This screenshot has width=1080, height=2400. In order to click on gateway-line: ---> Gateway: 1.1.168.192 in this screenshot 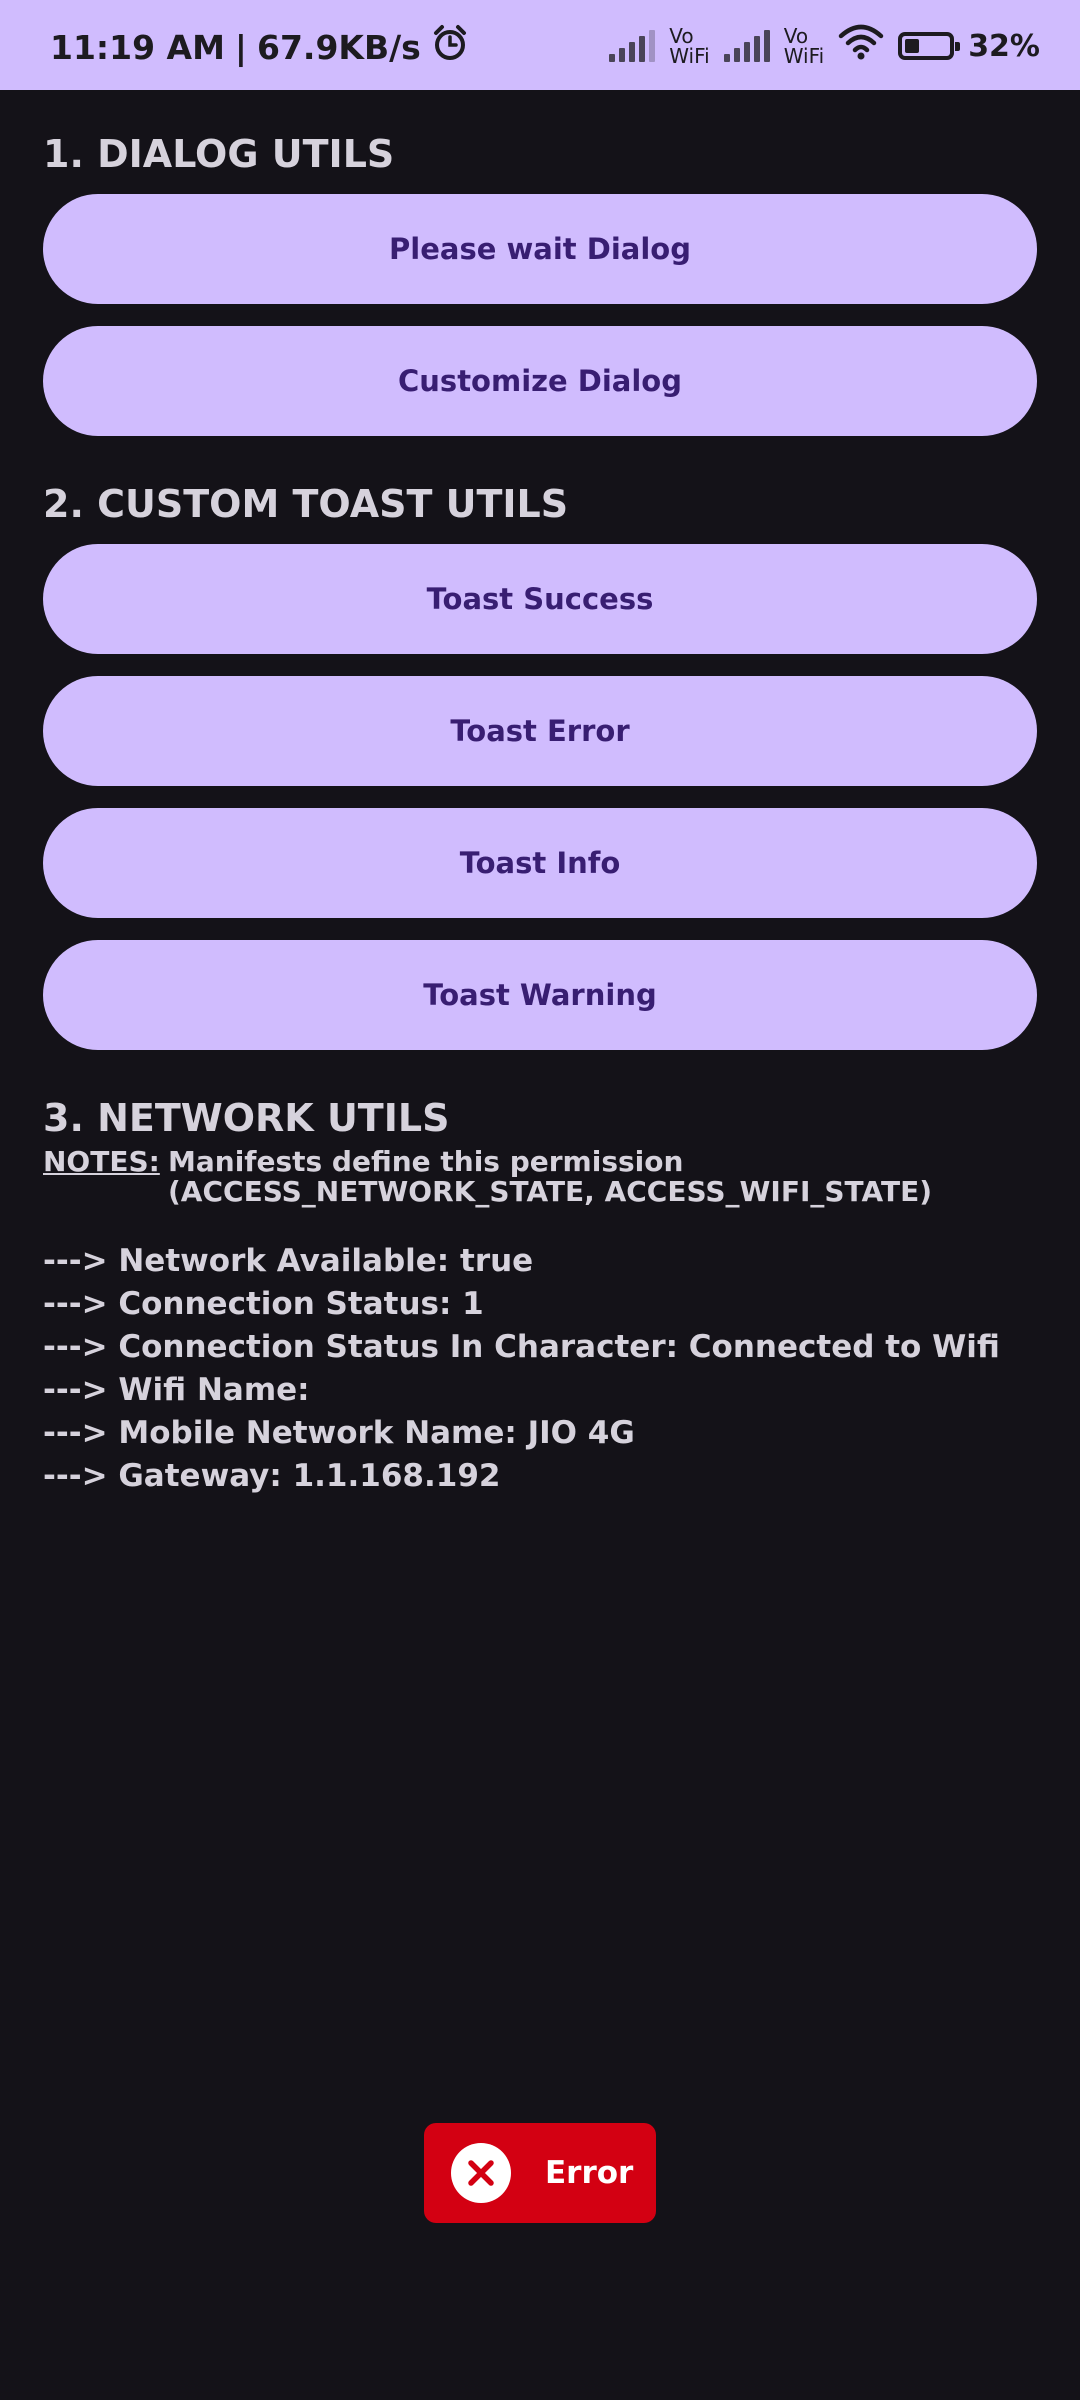, I will do `click(272, 1476)`.